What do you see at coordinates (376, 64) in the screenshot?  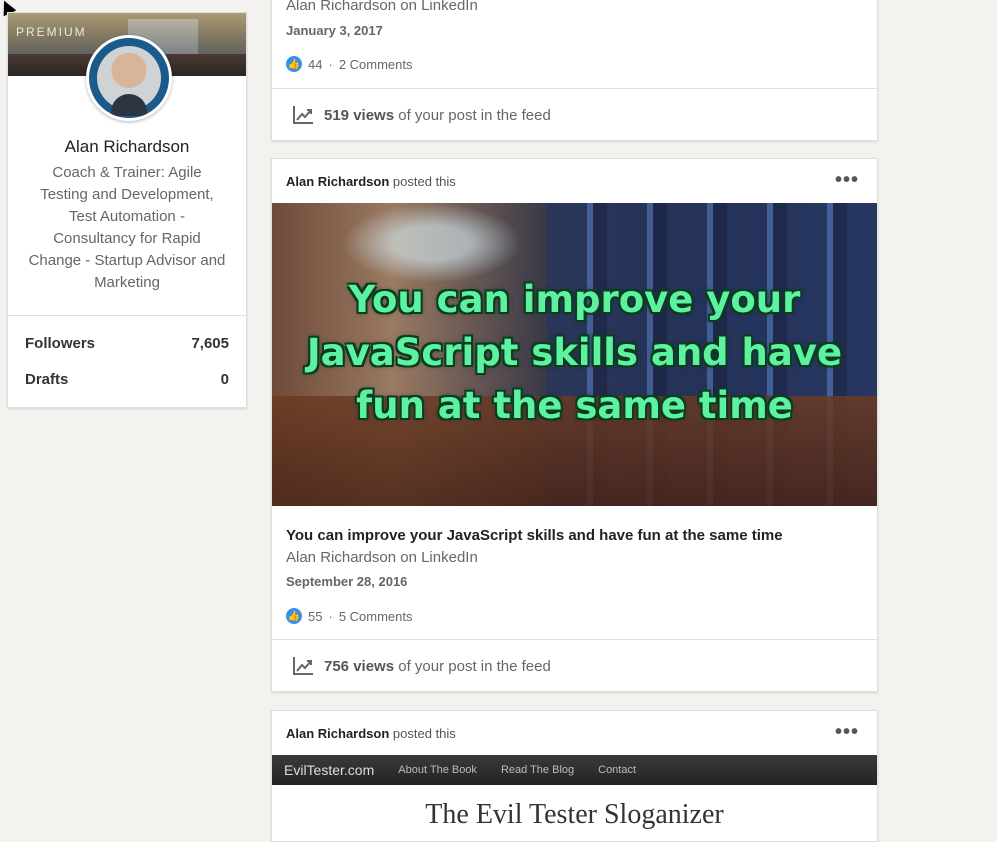 I see `comments-count: 2 Comments` at bounding box center [376, 64].